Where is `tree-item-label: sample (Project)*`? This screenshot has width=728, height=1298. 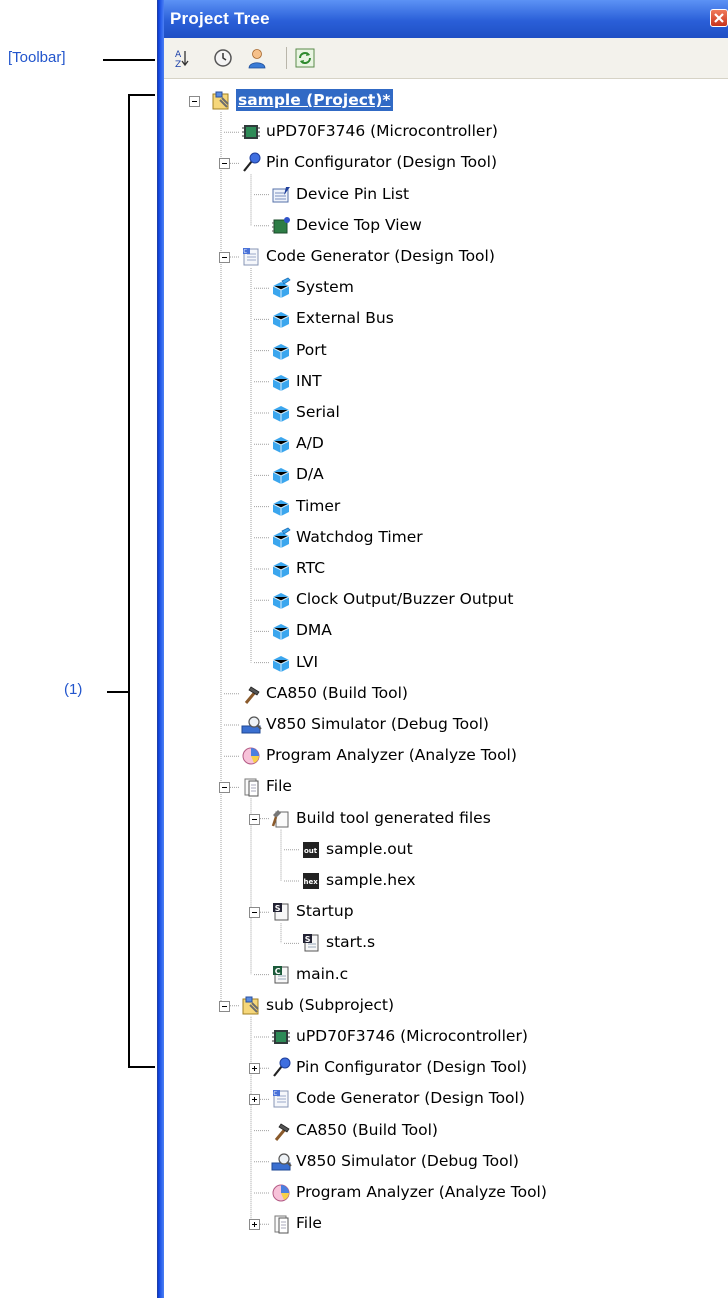 tree-item-label: sample (Project)* is located at coordinates (314, 100).